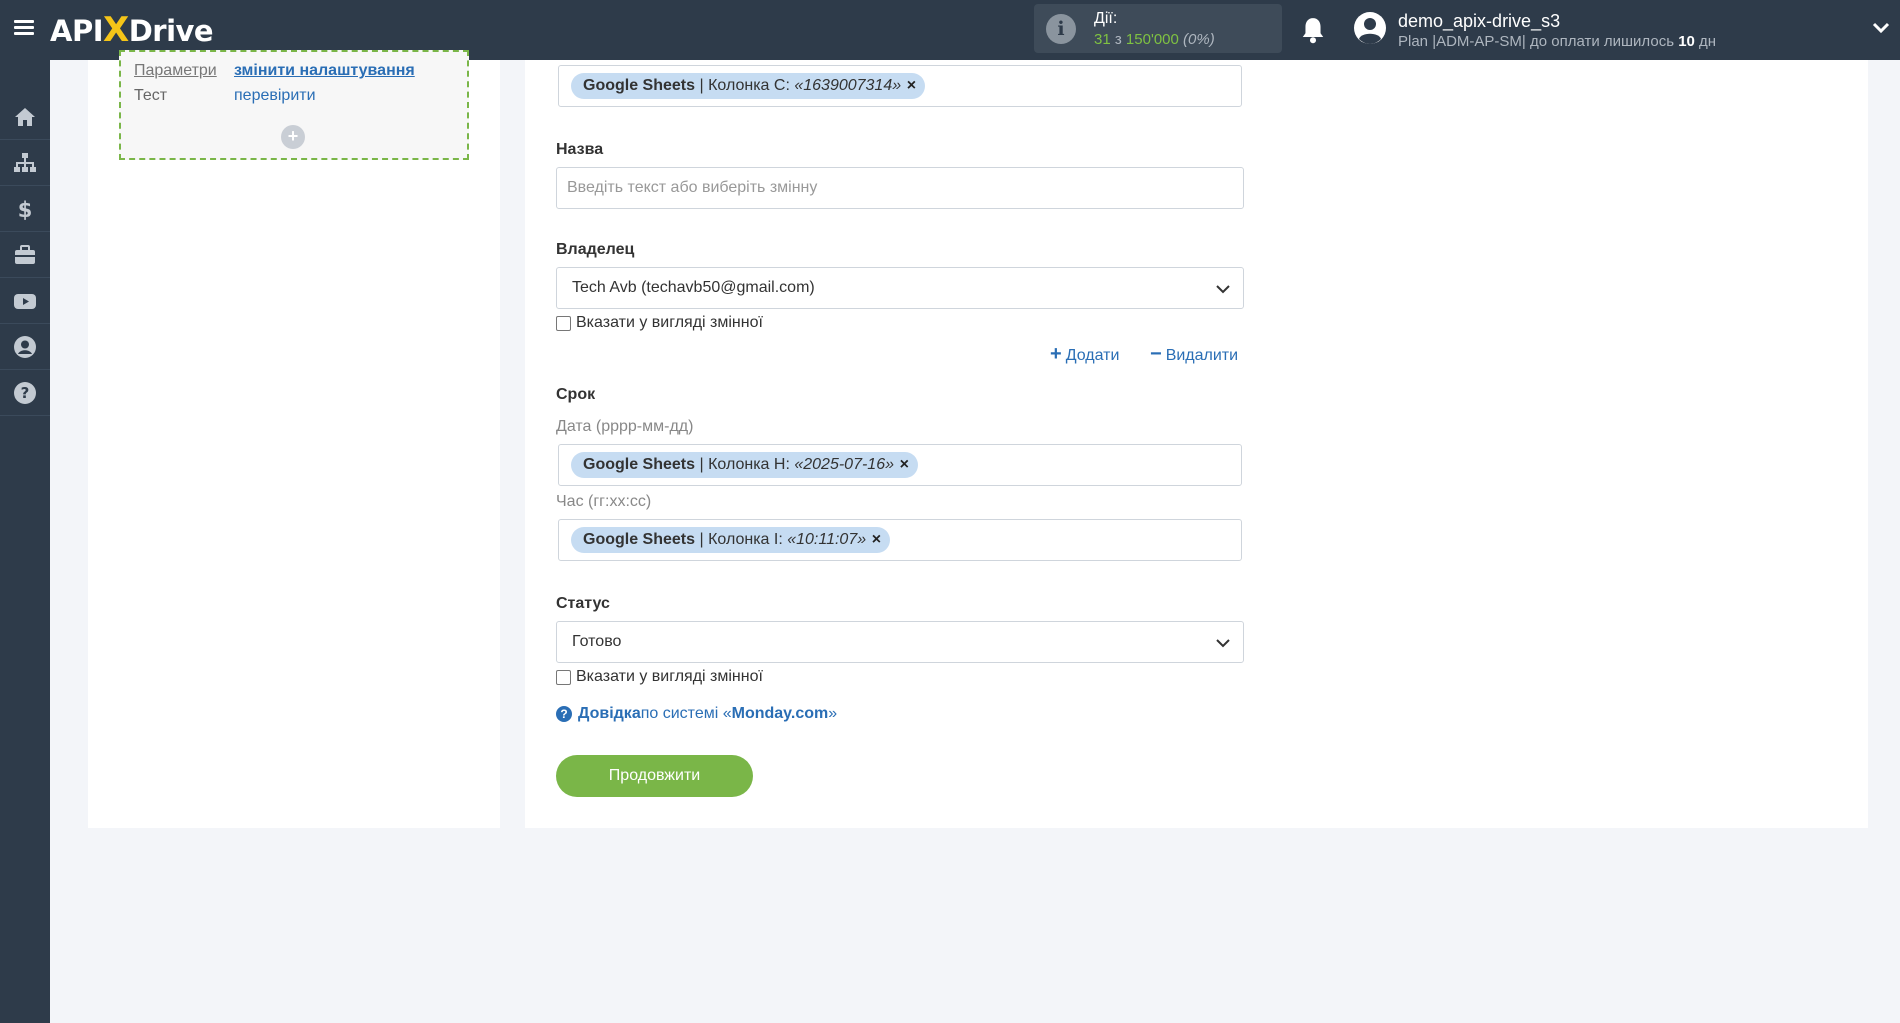 Image resolution: width=1900 pixels, height=1023 pixels. Describe the element at coordinates (1106, 18) in the screenshot. I see `actions-label: Дії:` at that location.